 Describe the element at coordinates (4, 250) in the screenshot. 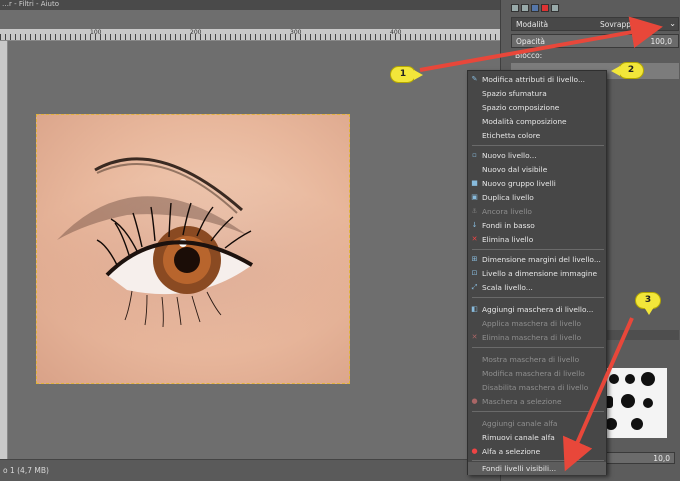

I see `vertical-ruler` at that location.